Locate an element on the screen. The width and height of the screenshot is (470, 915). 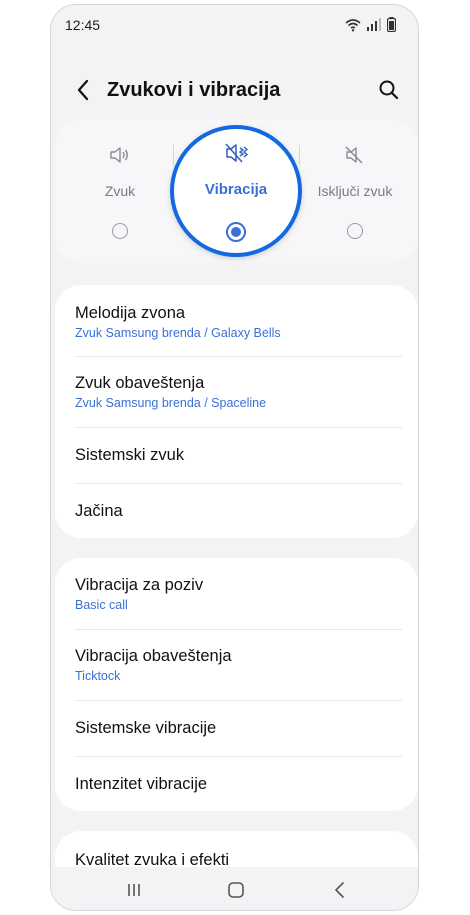
divider is located at coordinates (173, 155).